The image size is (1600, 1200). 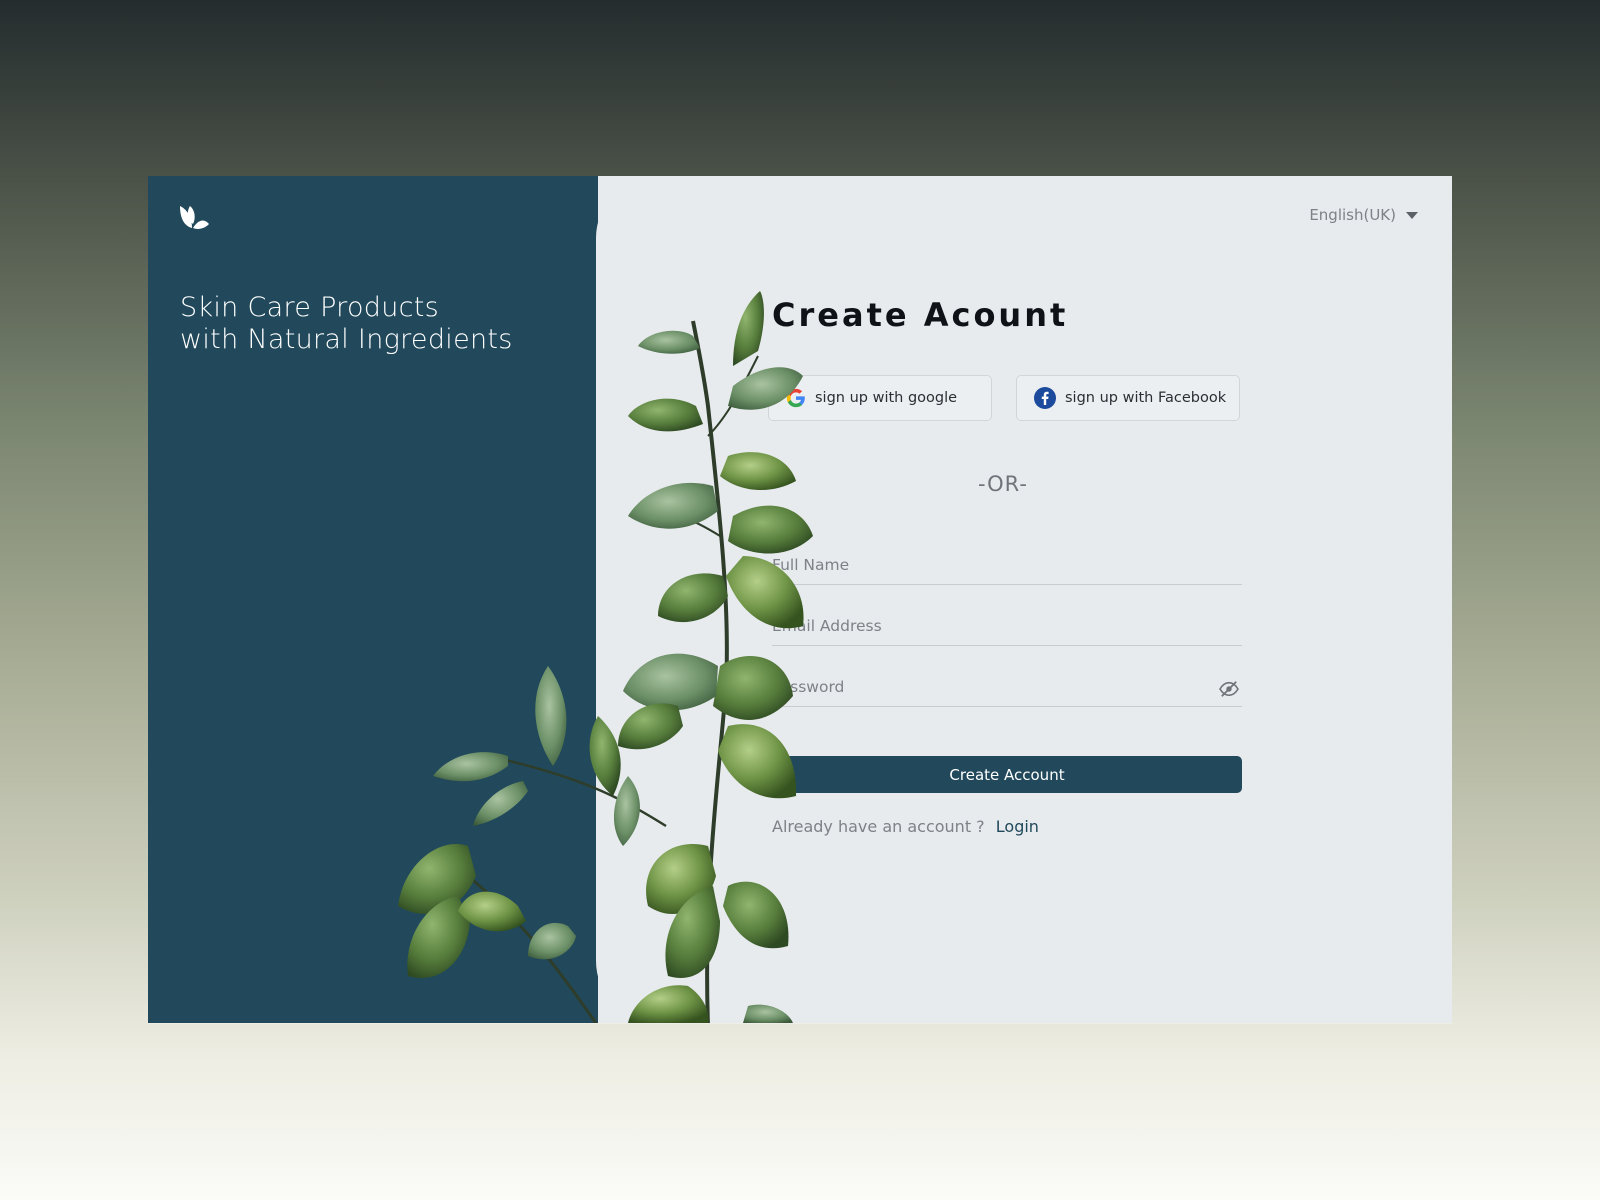 I want to click on create-account-button: Create Account, so click(x=1007, y=774).